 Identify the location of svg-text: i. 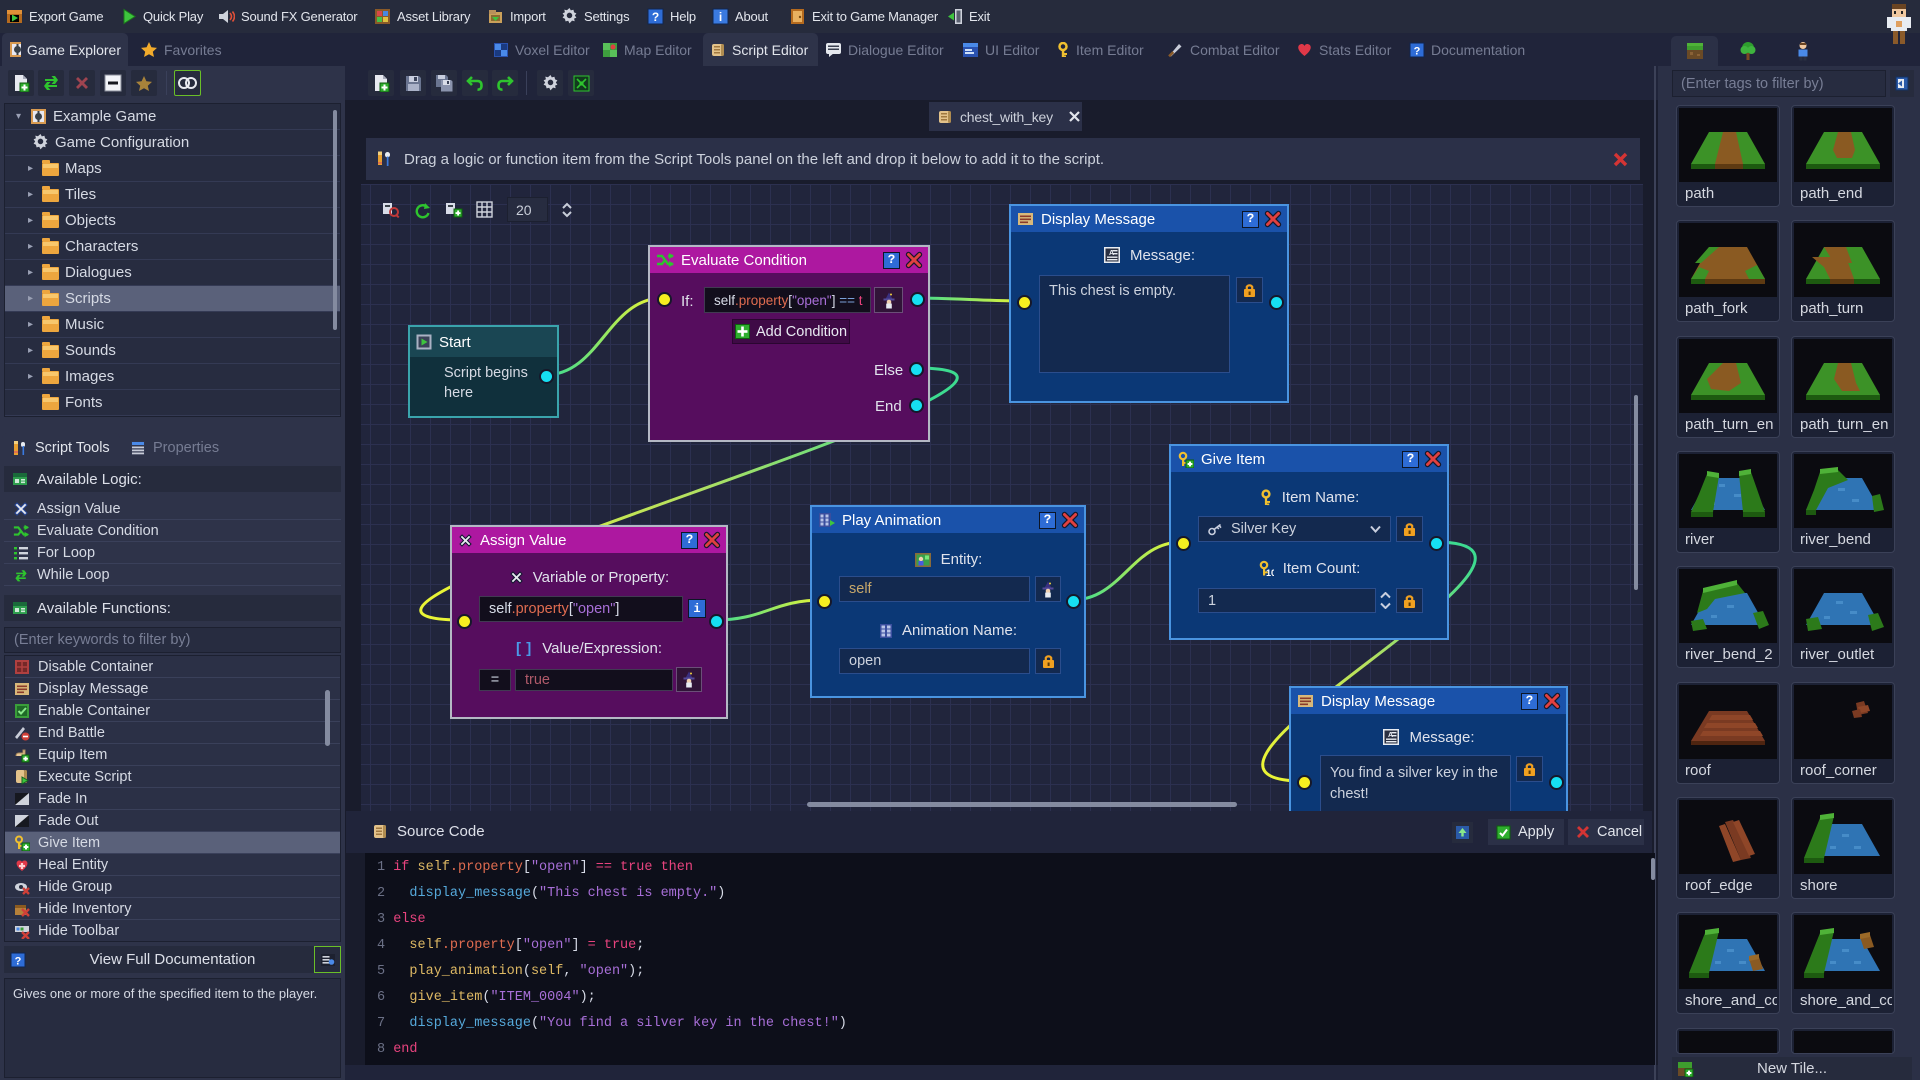
(720, 17).